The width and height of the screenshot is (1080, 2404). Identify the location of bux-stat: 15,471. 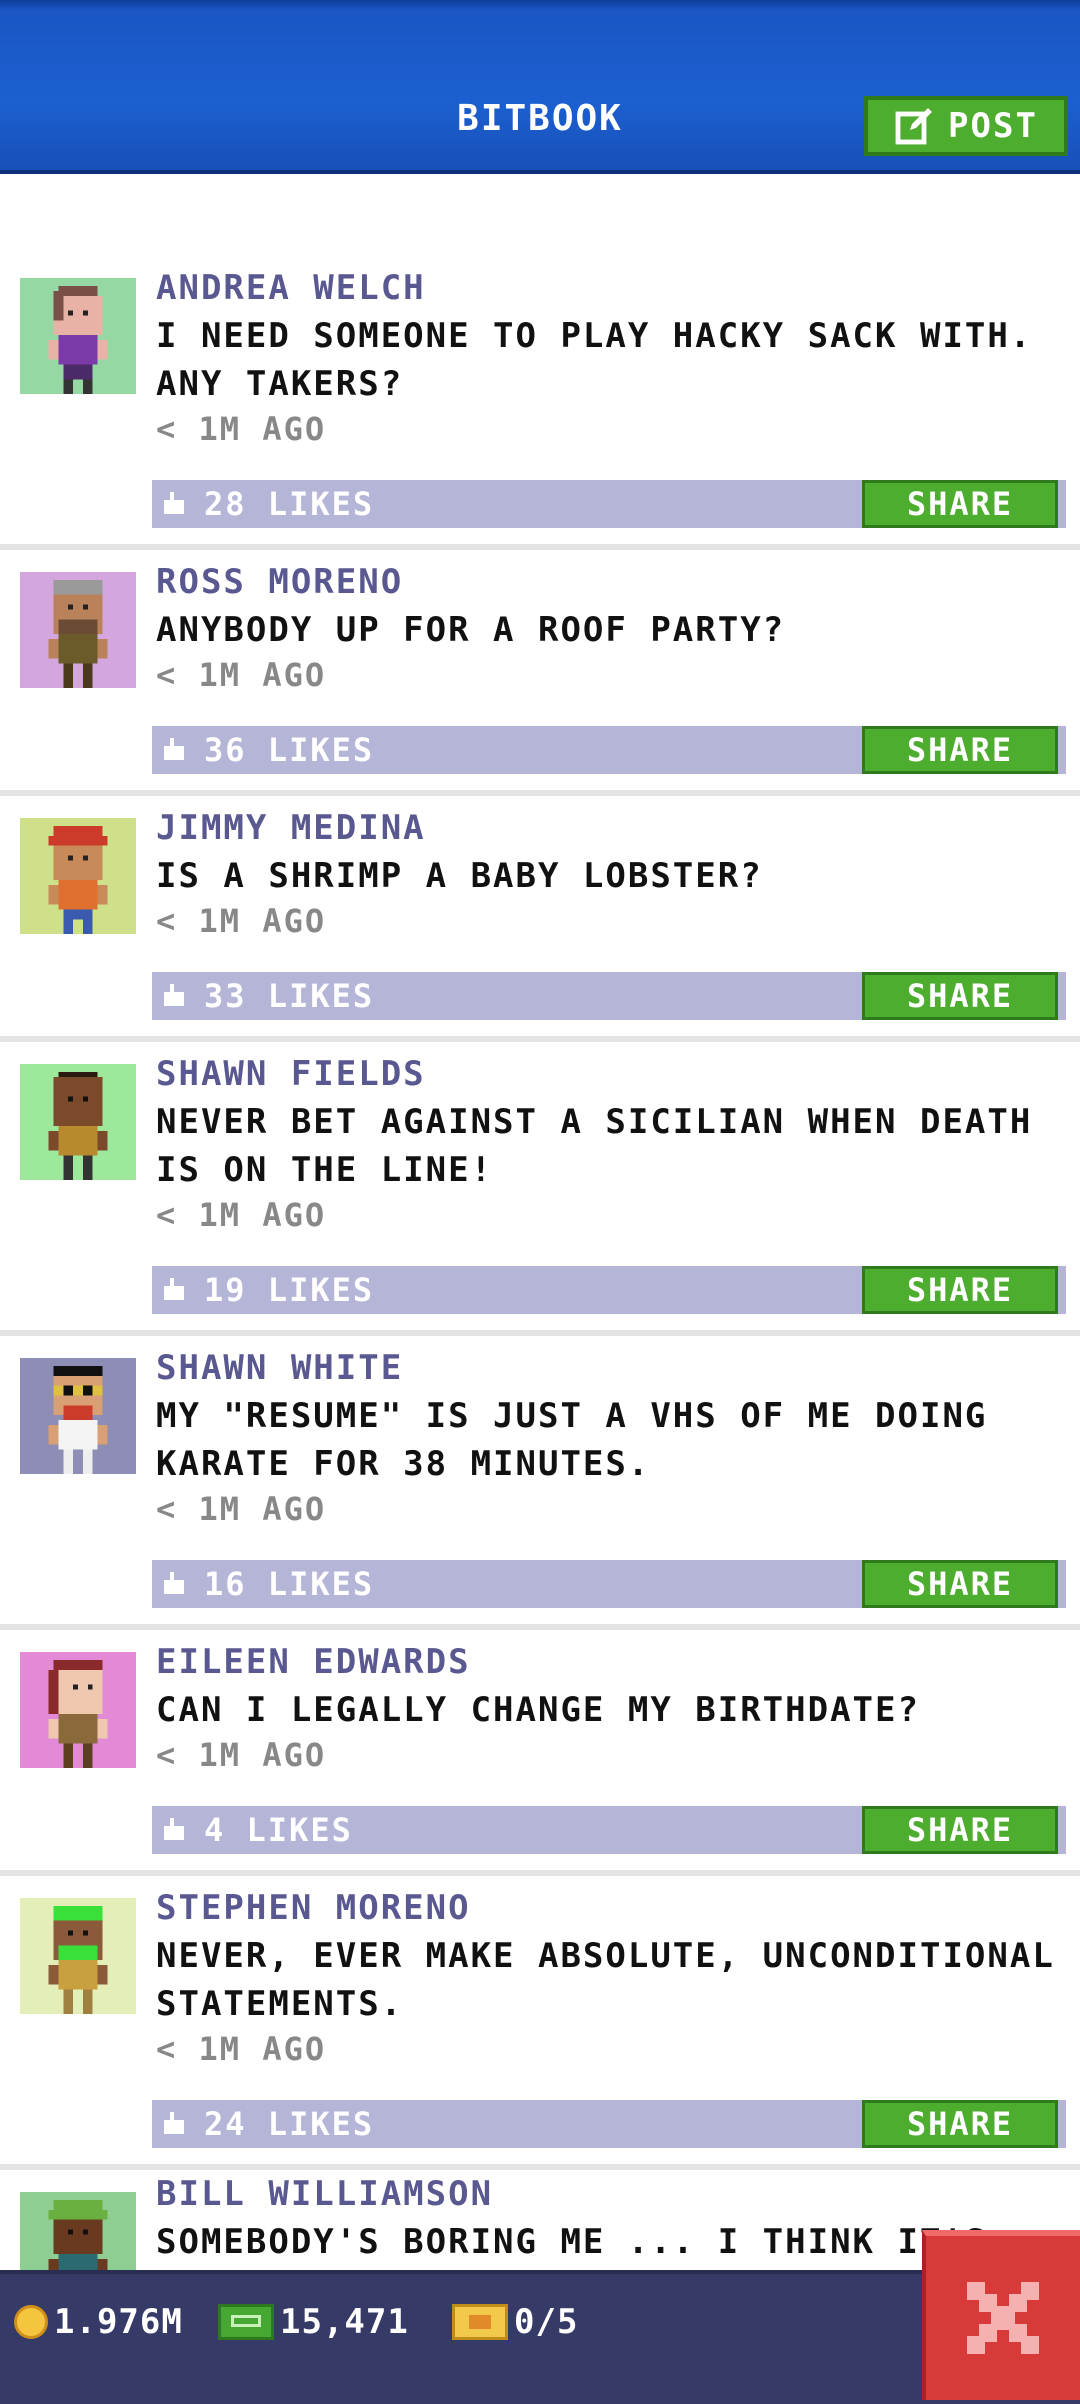
(313, 2322).